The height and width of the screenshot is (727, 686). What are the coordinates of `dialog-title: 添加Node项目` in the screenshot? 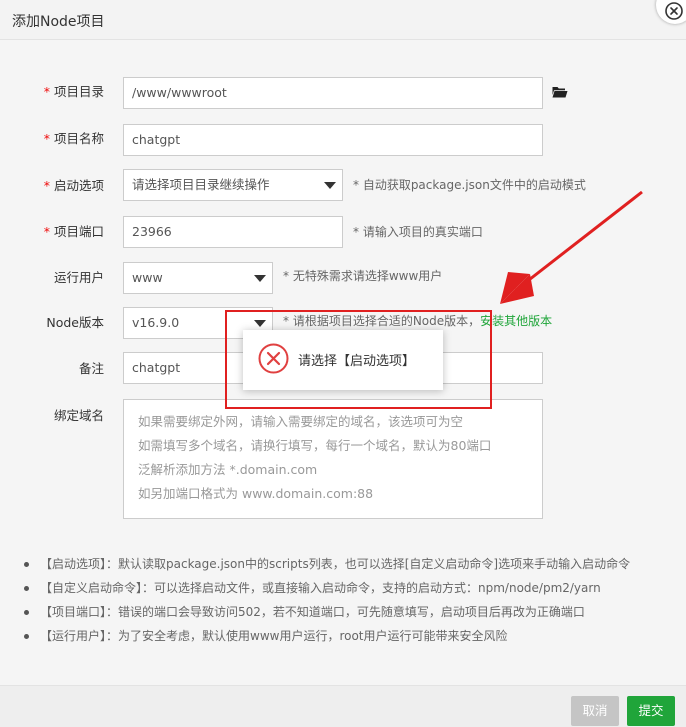 It's located at (58, 22).